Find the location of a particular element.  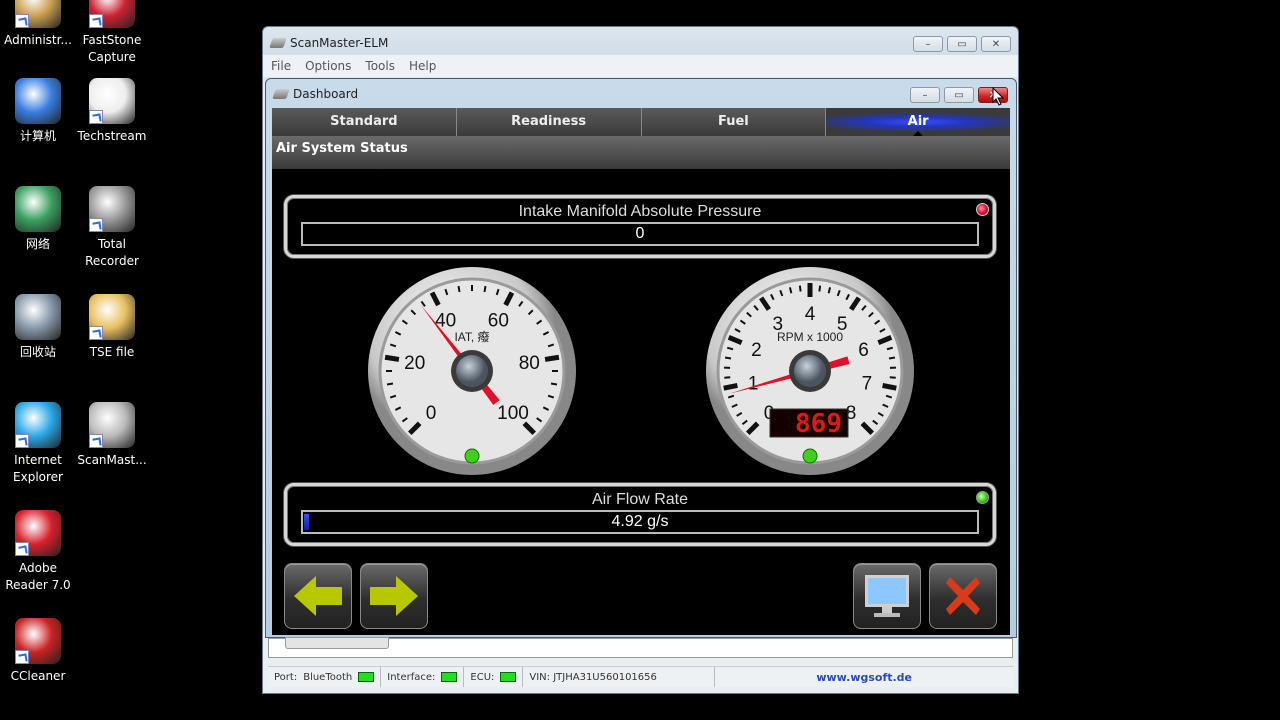

airflow-bar: 4.92 g/s is located at coordinates (640, 522).